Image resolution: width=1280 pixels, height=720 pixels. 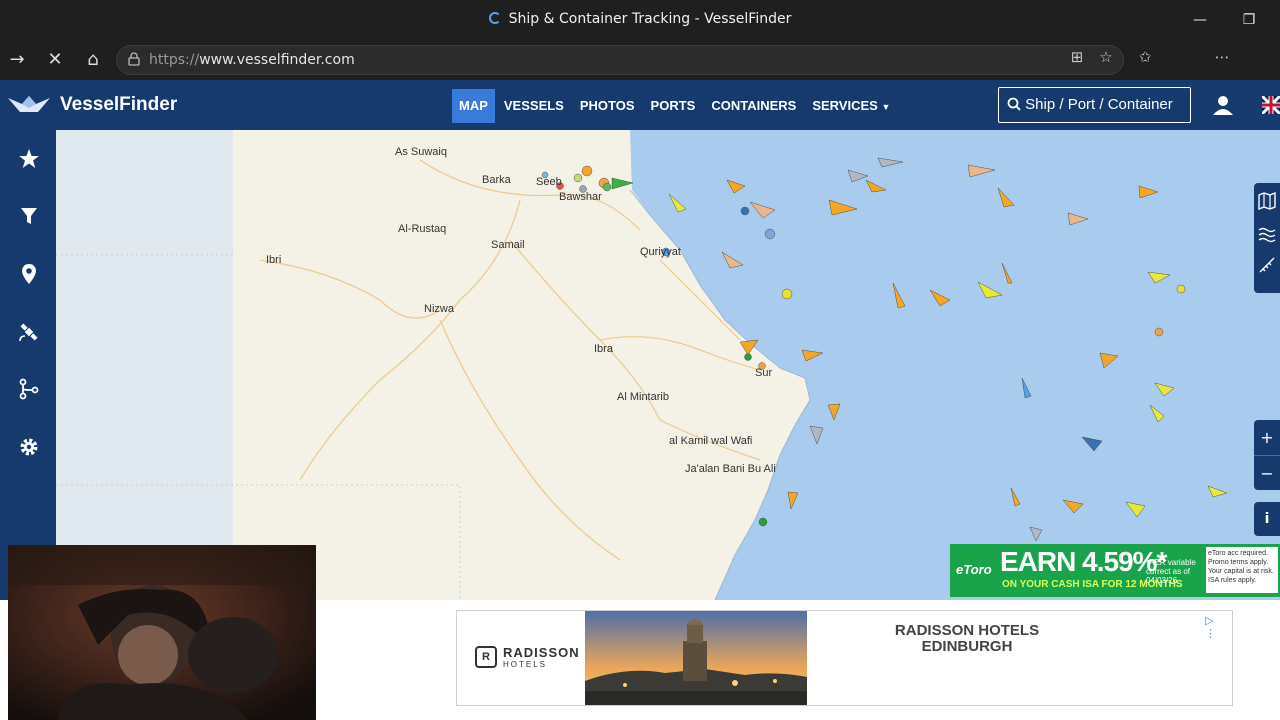 What do you see at coordinates (174, 60) in the screenshot?
I see `url-scheme: https://` at bounding box center [174, 60].